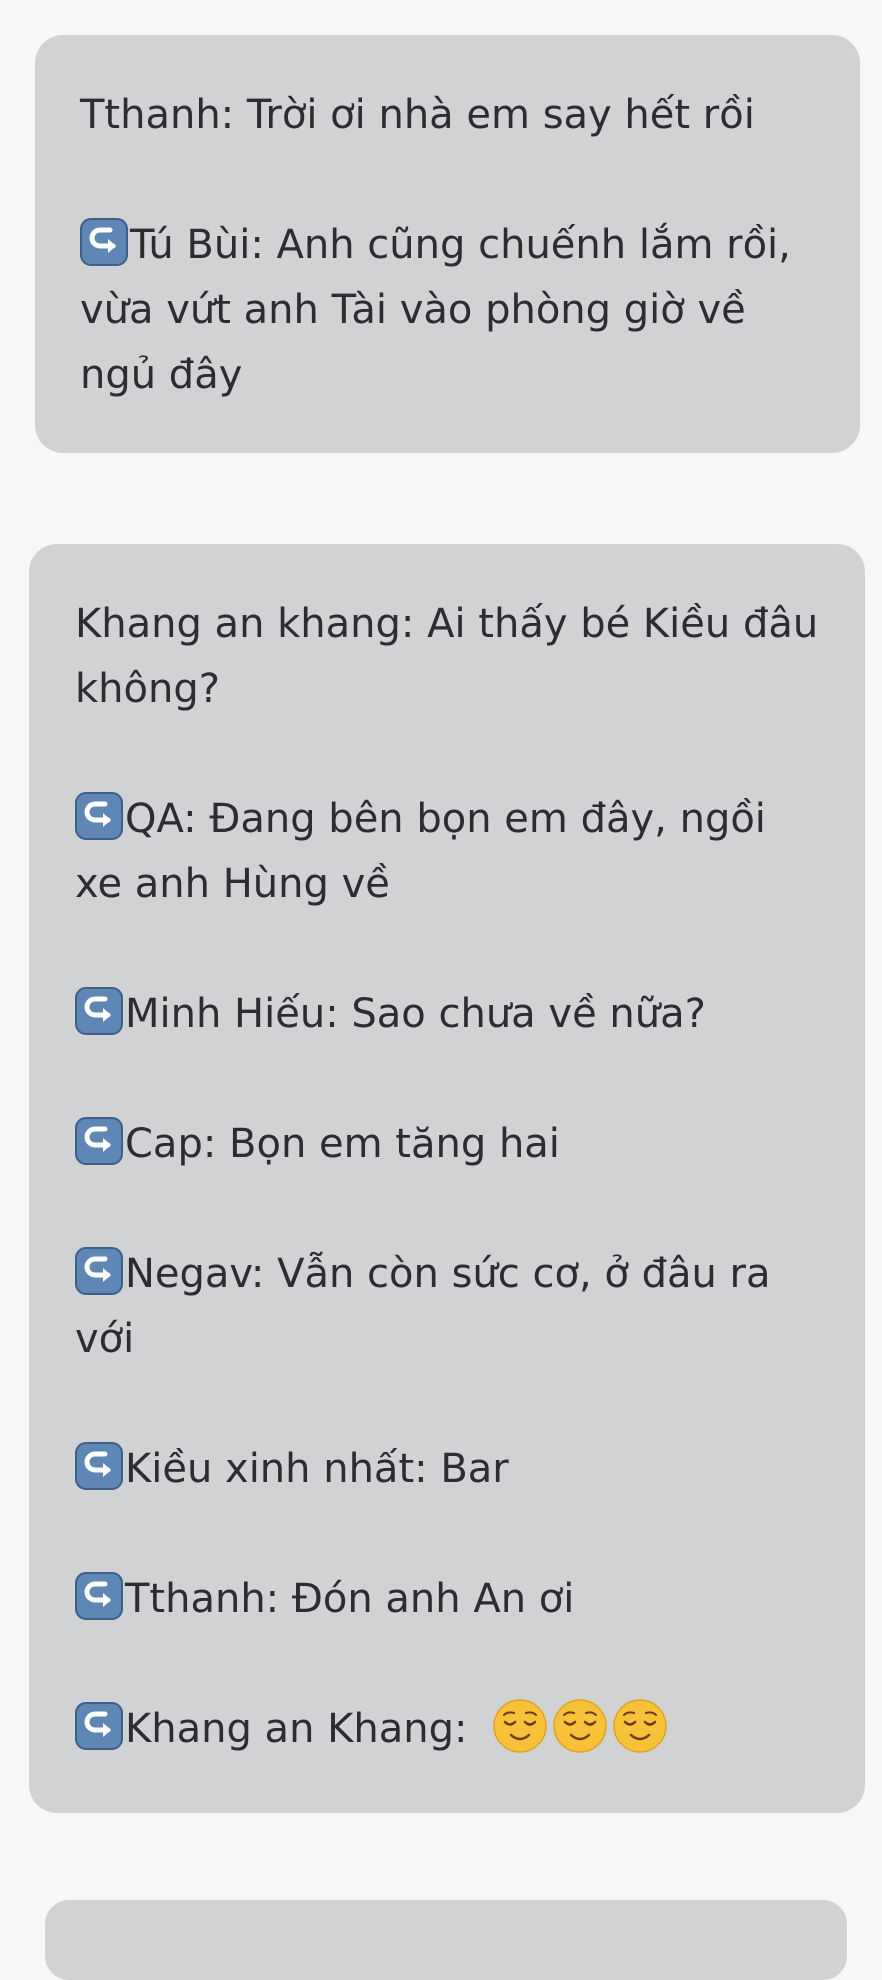  What do you see at coordinates (446, 1940) in the screenshot?
I see `message-card-3-partial` at bounding box center [446, 1940].